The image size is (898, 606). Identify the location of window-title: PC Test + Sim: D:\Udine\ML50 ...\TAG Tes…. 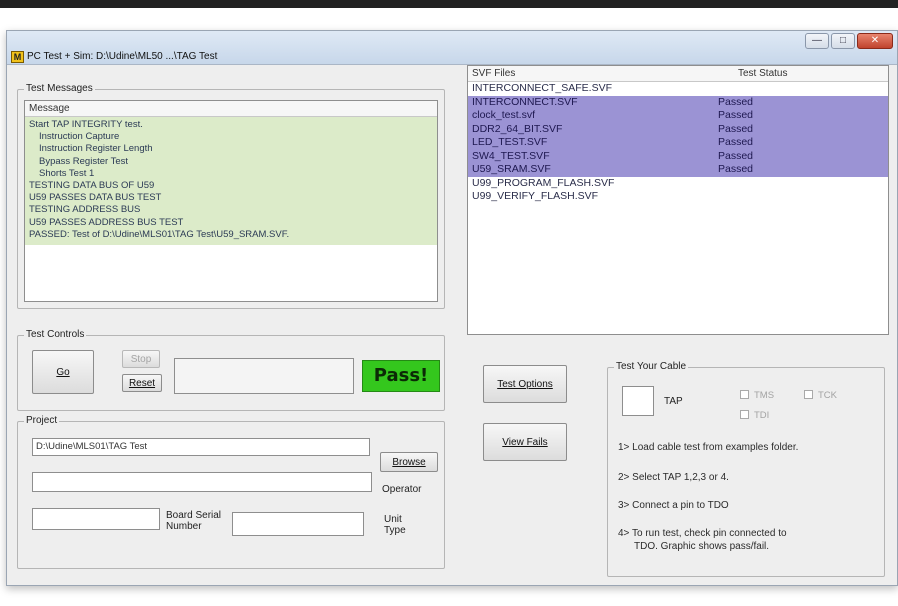
(122, 56).